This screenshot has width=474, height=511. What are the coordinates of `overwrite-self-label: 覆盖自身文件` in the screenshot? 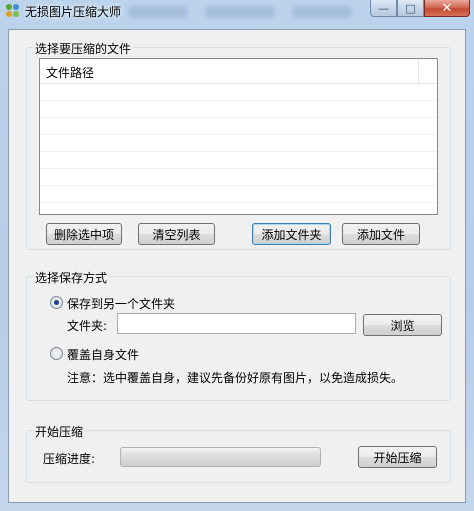 It's located at (103, 354).